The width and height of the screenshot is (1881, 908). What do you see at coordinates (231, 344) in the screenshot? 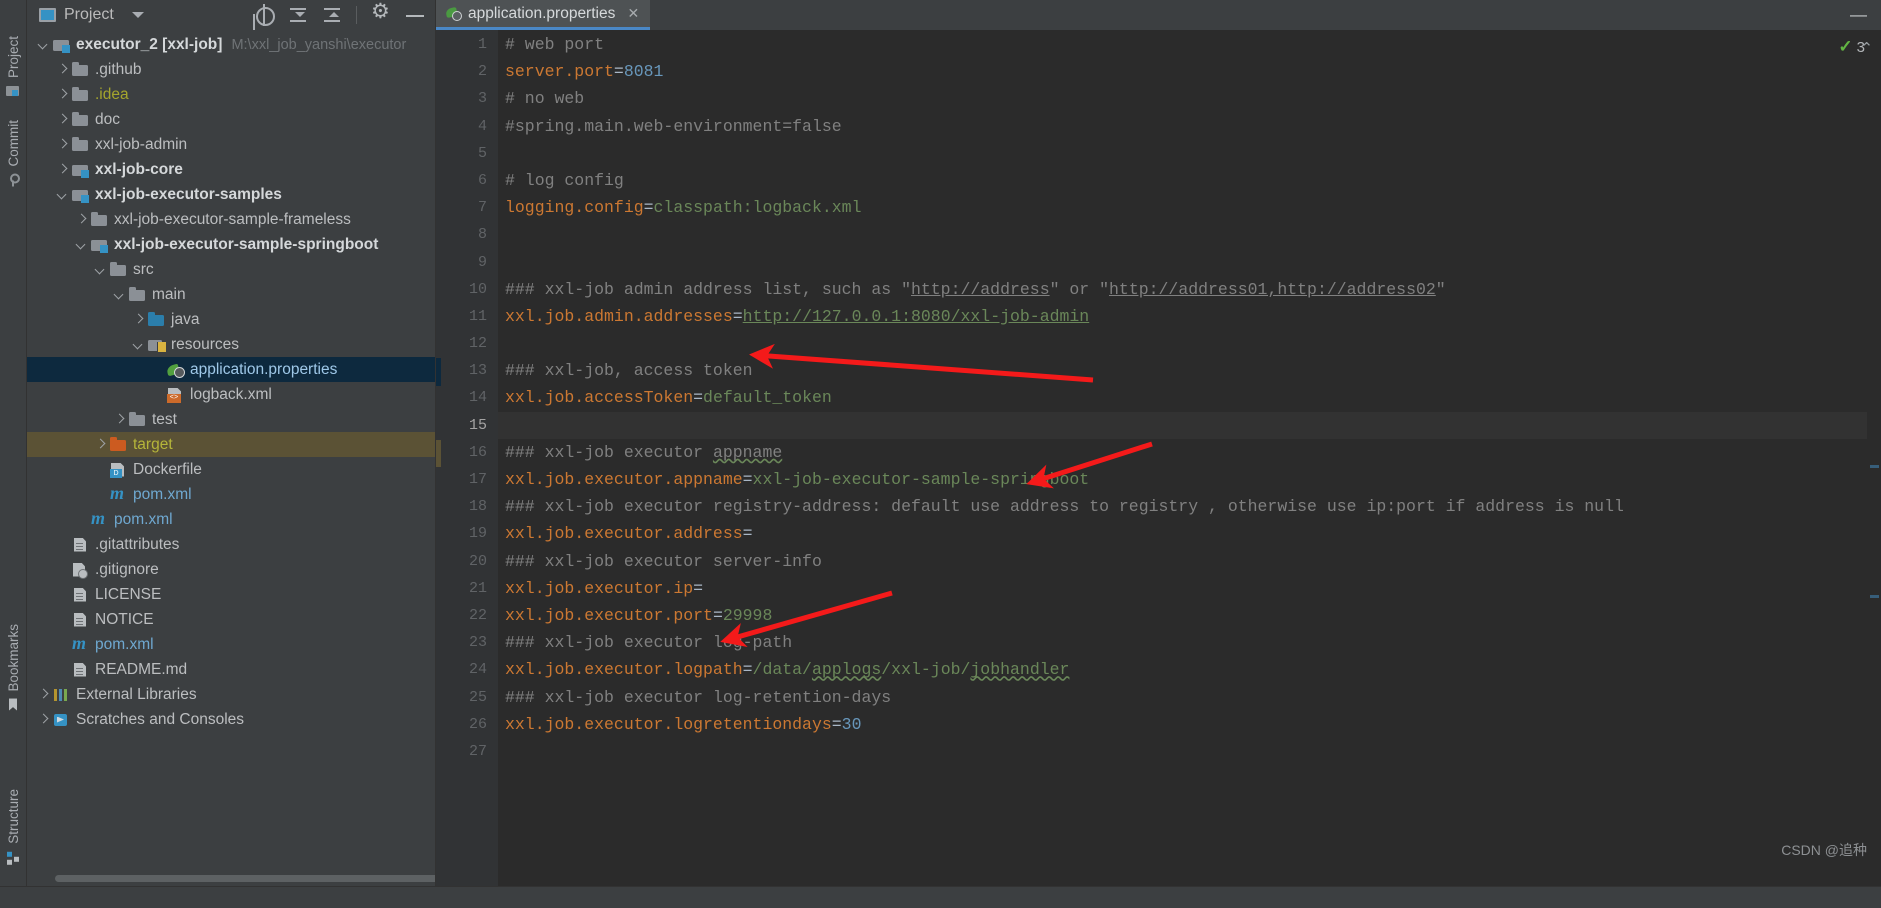
I see `tree-node-resources: resources` at bounding box center [231, 344].